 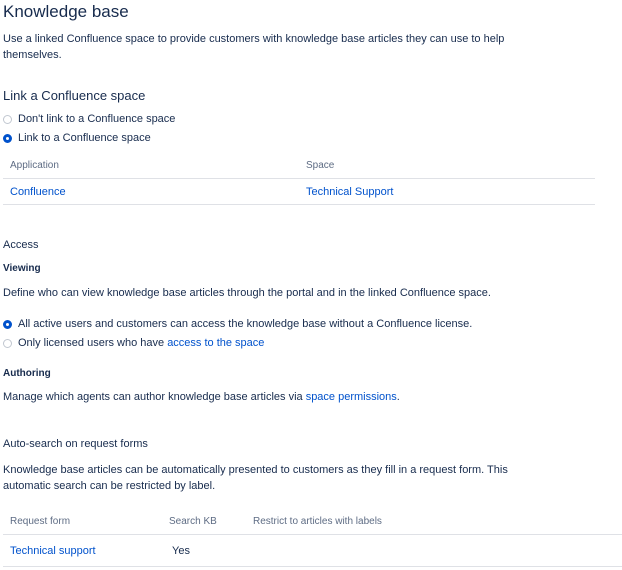 I want to click on licensed-users-text: Only licensed users who have, so click(x=93, y=343).